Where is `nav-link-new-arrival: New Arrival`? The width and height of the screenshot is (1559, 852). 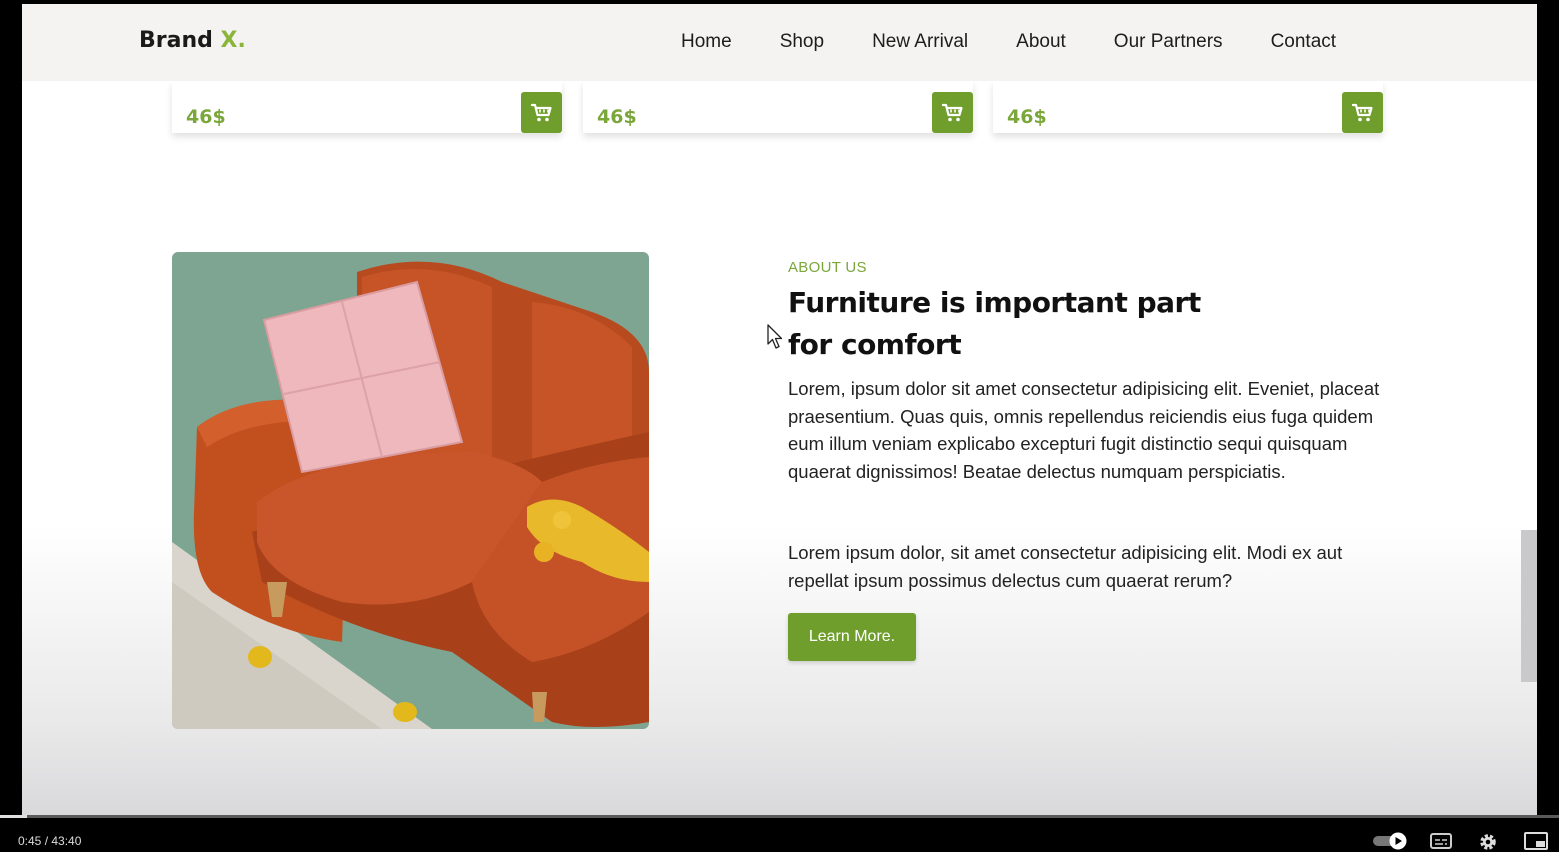 nav-link-new-arrival: New Arrival is located at coordinates (920, 42).